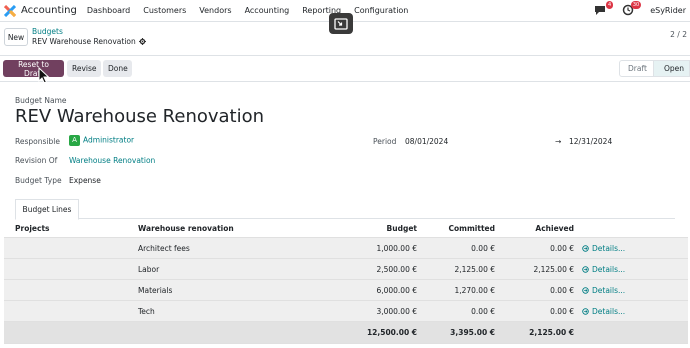  I want to click on budget-type-label: Budget Type, so click(38, 180).